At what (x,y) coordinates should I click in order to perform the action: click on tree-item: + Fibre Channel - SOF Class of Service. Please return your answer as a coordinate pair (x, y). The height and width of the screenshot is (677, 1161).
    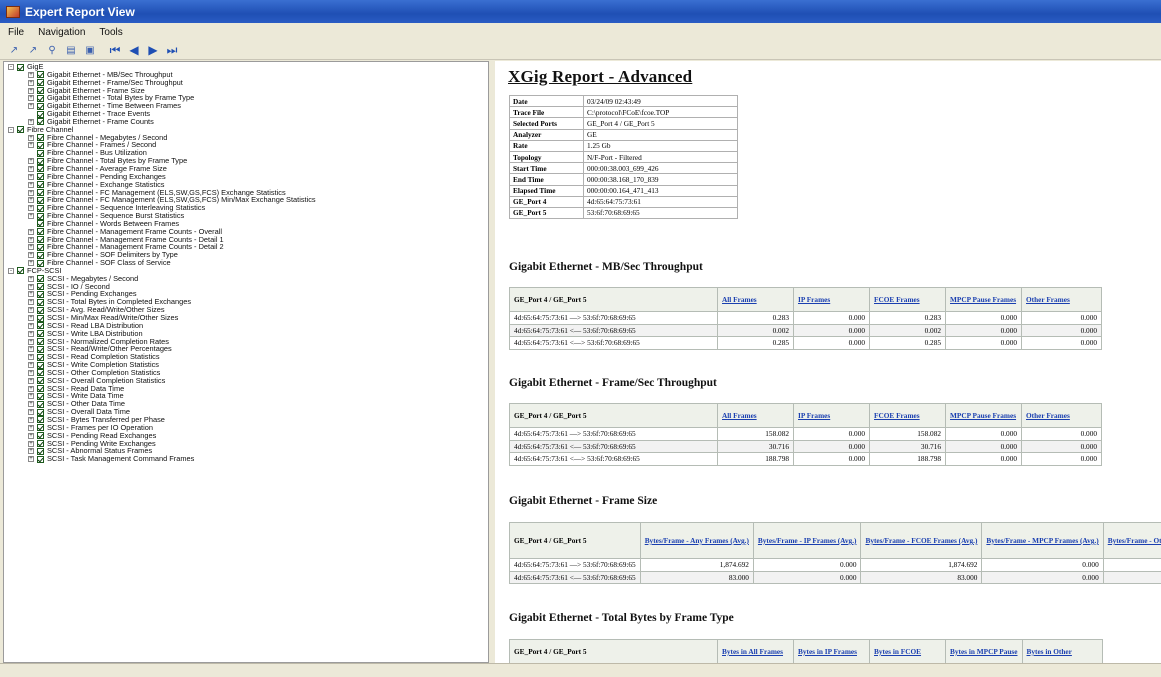
    Looking at the image, I should click on (246, 263).